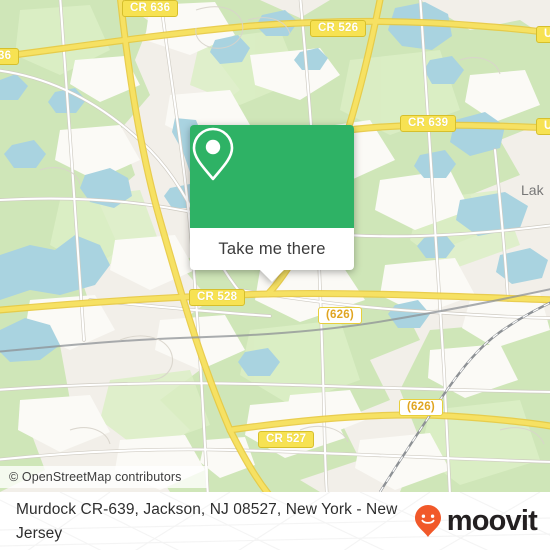 The height and width of the screenshot is (550, 550). Describe the element at coordinates (286, 439) in the screenshot. I see `road-shield-cr527: CR 527` at that location.